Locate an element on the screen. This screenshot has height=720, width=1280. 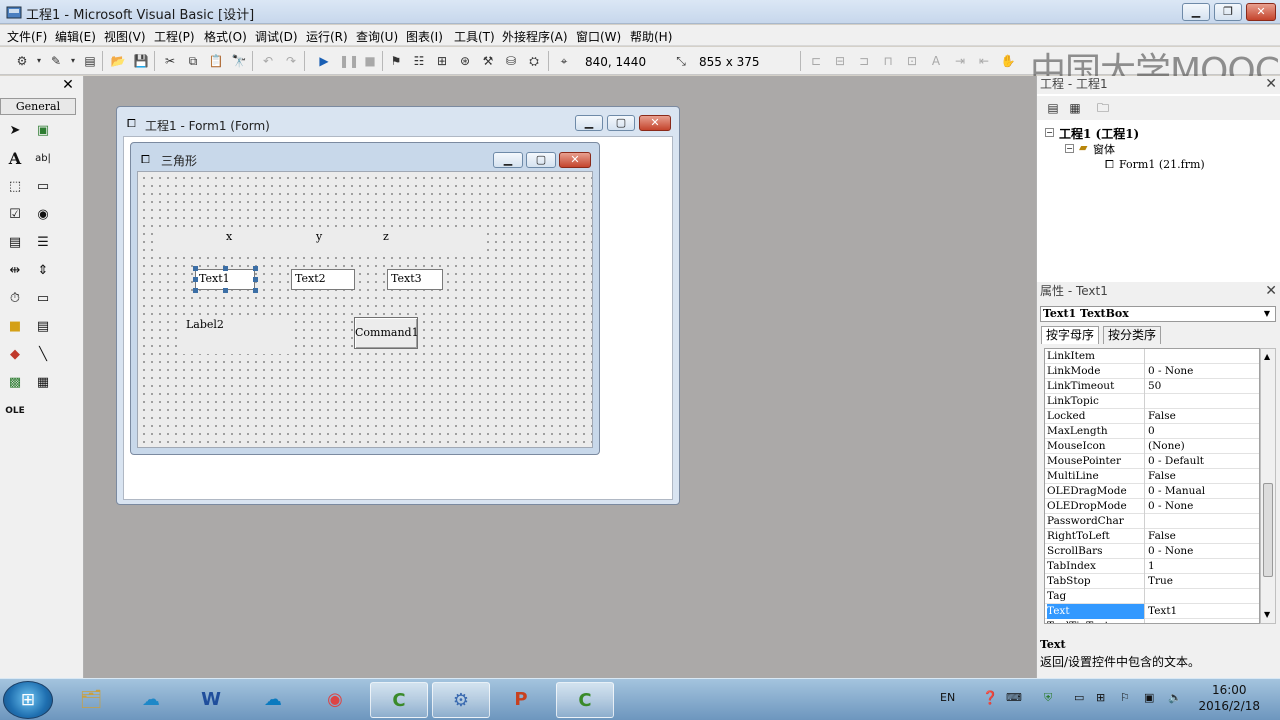
filelistbox-icon: ▤ is located at coordinates (43, 327).